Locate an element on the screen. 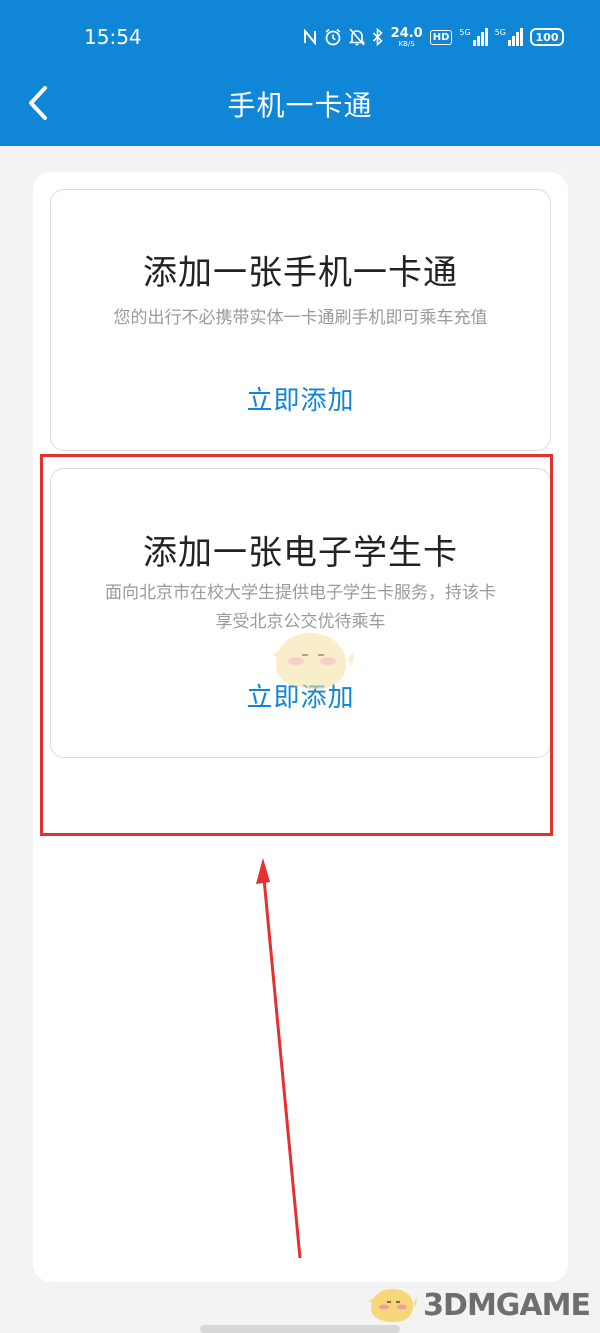 This screenshot has width=600, height=1333. nav-bar: 手机一卡通 is located at coordinates (300, 103).